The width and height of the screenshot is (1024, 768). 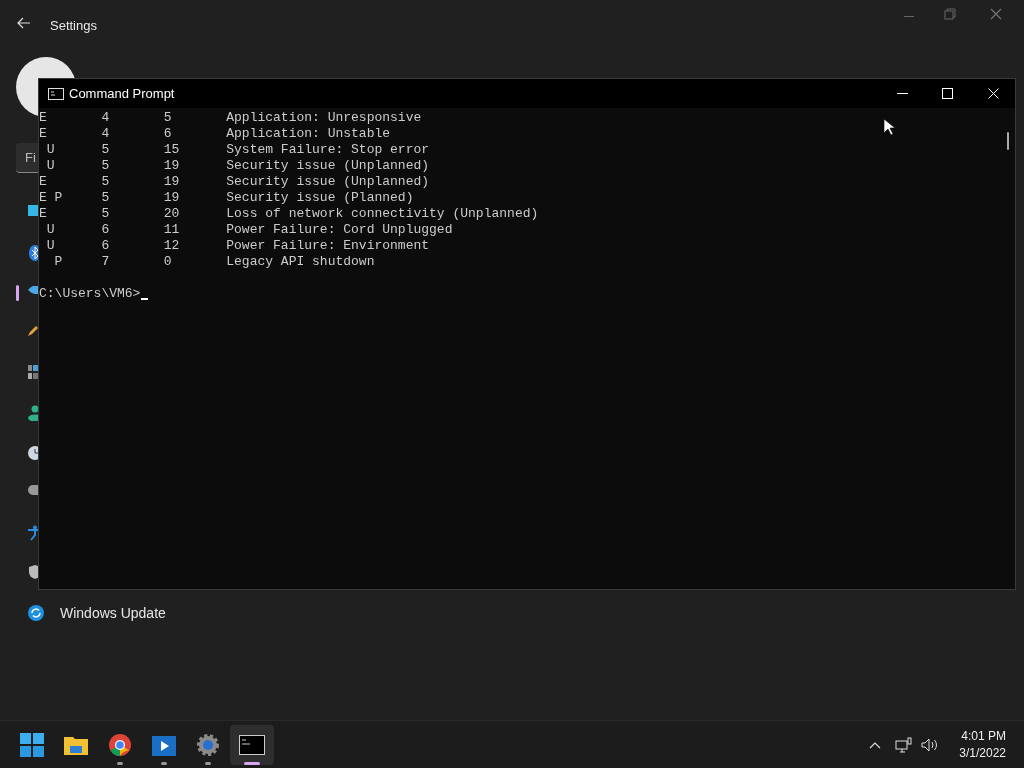 I want to click on taskbar-app, so click(x=252, y=744).